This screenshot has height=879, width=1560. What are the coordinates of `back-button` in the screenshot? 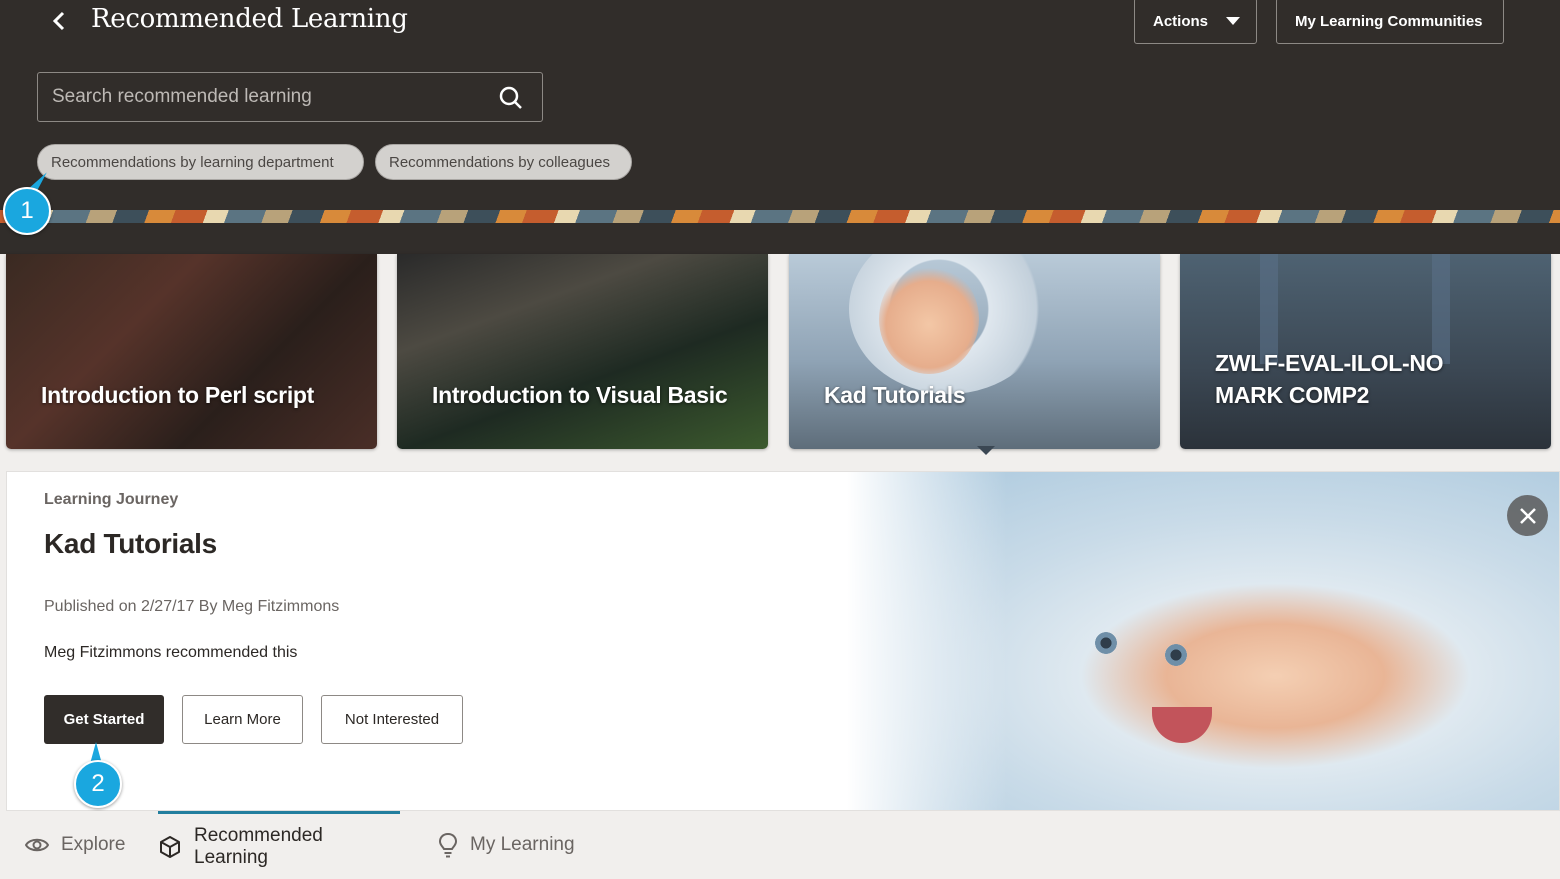 It's located at (59, 21).